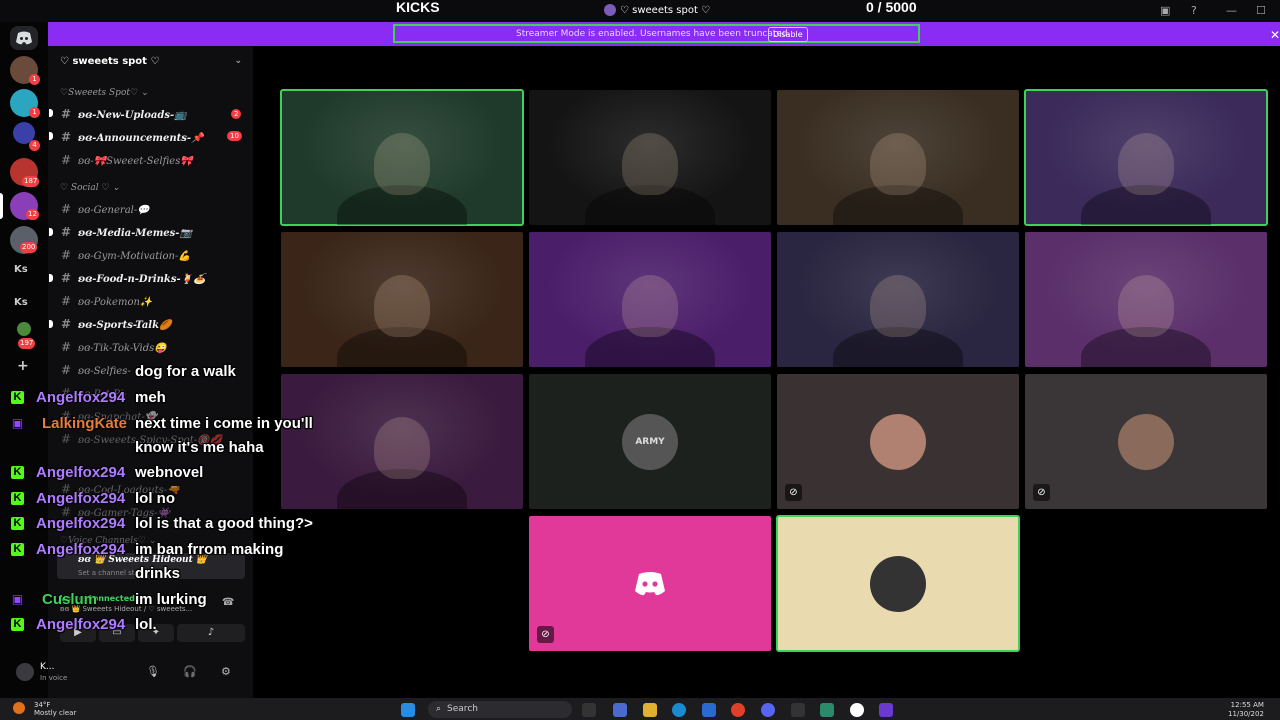 The image size is (1280, 720). Describe the element at coordinates (788, 34) in the screenshot. I see `disable-streamer-mode-button: Disable` at that location.